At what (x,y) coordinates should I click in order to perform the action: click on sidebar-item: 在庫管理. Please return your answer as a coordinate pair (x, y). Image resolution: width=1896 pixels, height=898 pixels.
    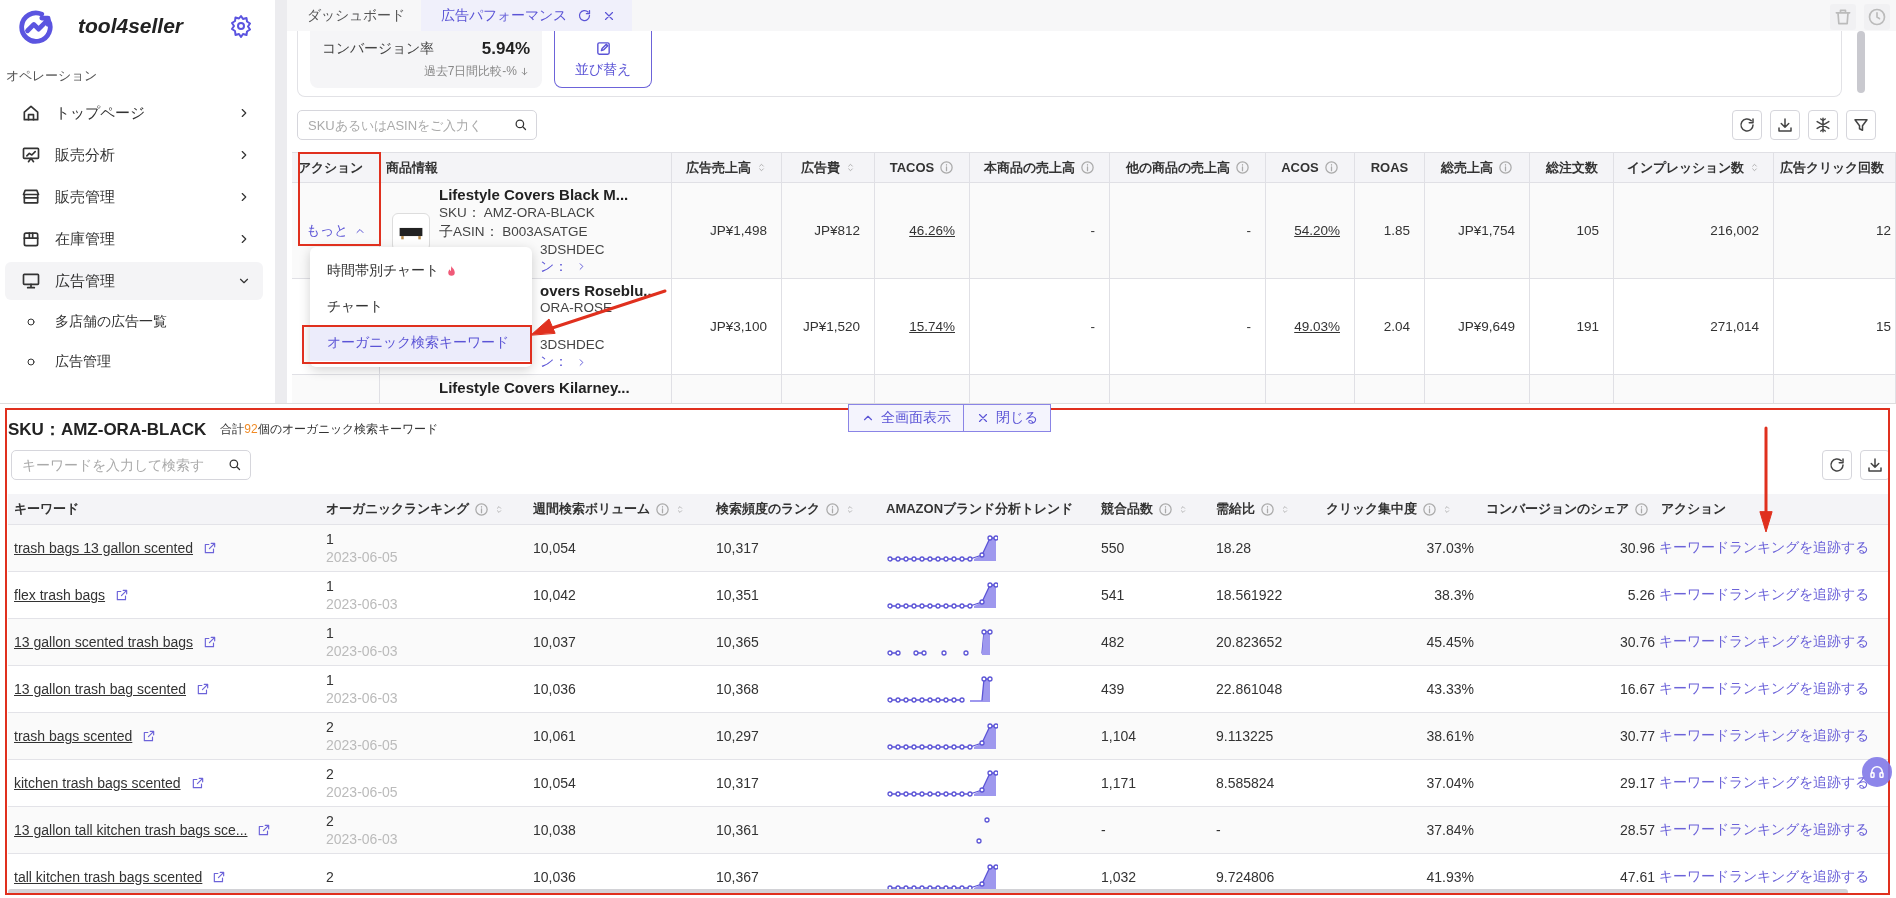
    Looking at the image, I should click on (134, 239).